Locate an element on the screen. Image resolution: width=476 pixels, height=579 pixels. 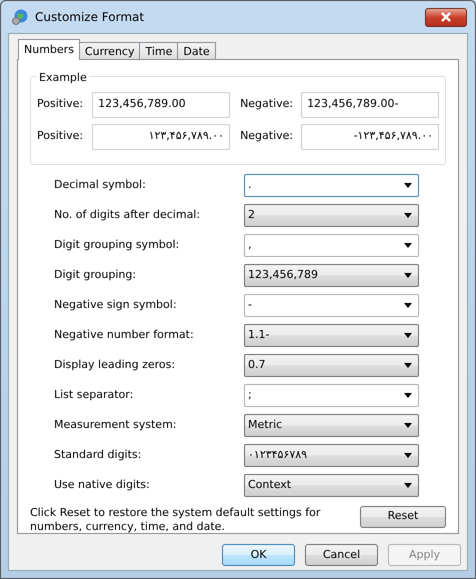
setting-label: List separator: is located at coordinates (94, 395).